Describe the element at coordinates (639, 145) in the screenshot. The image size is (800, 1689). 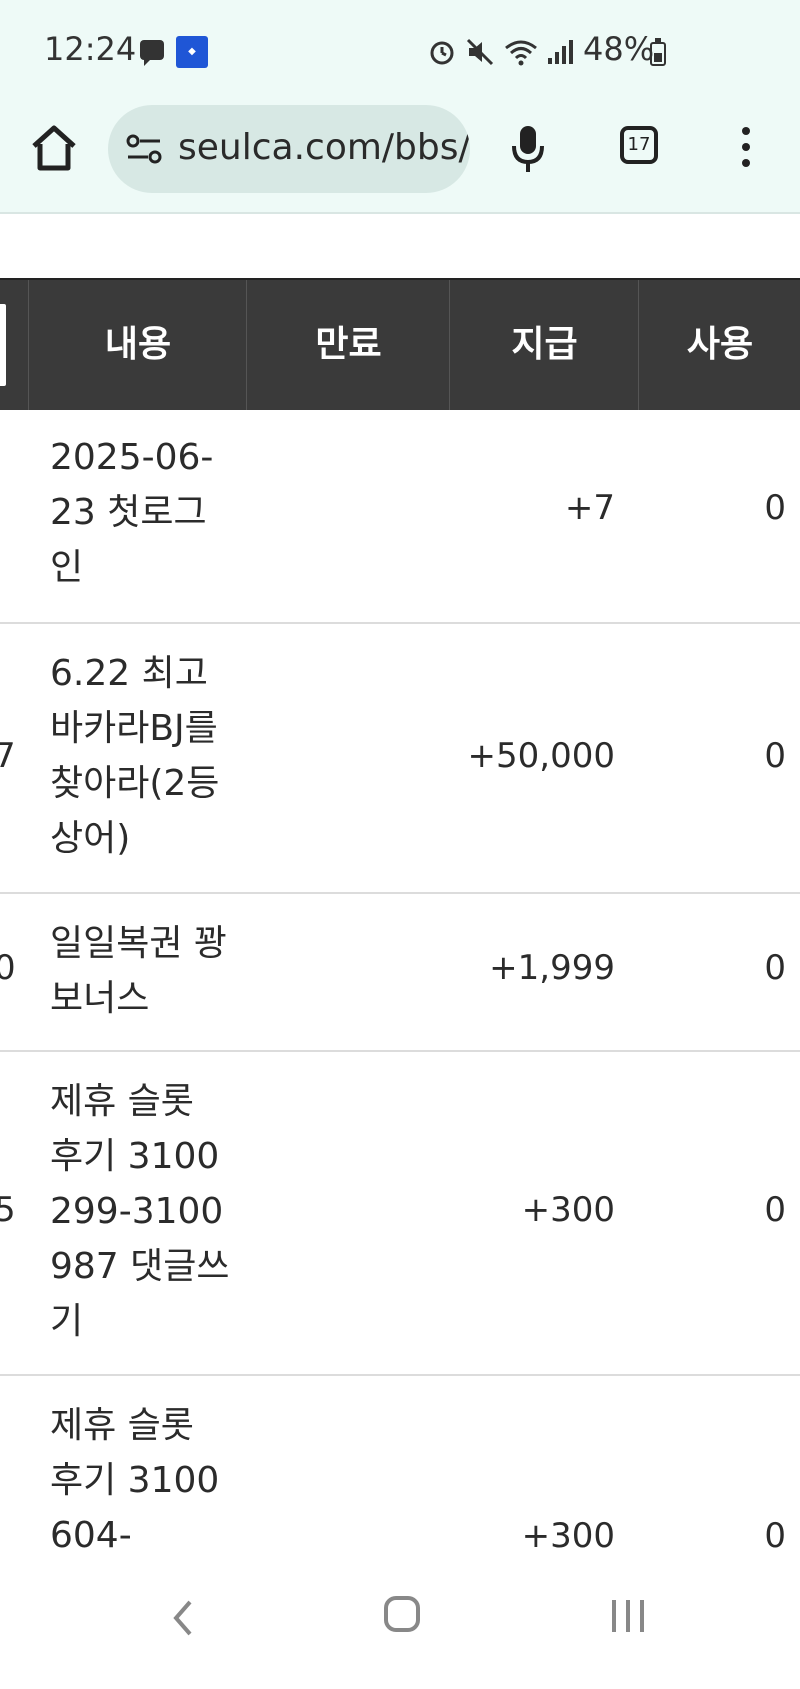
I see `tab-switcher-button: 17` at that location.